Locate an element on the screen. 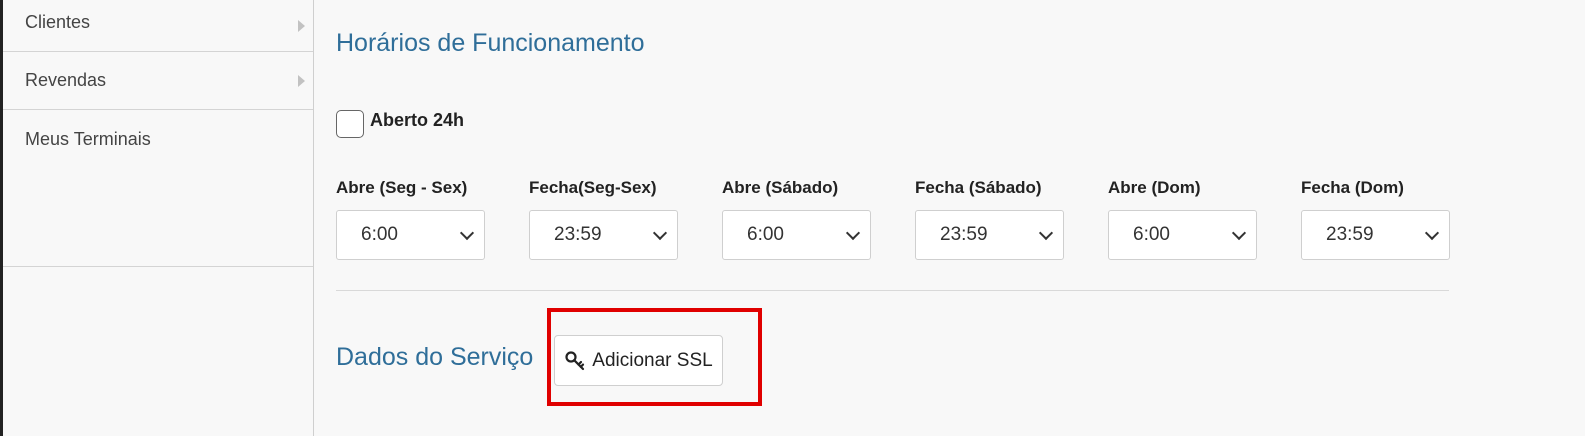  section-title-service: Dados do Serviço is located at coordinates (435, 357).